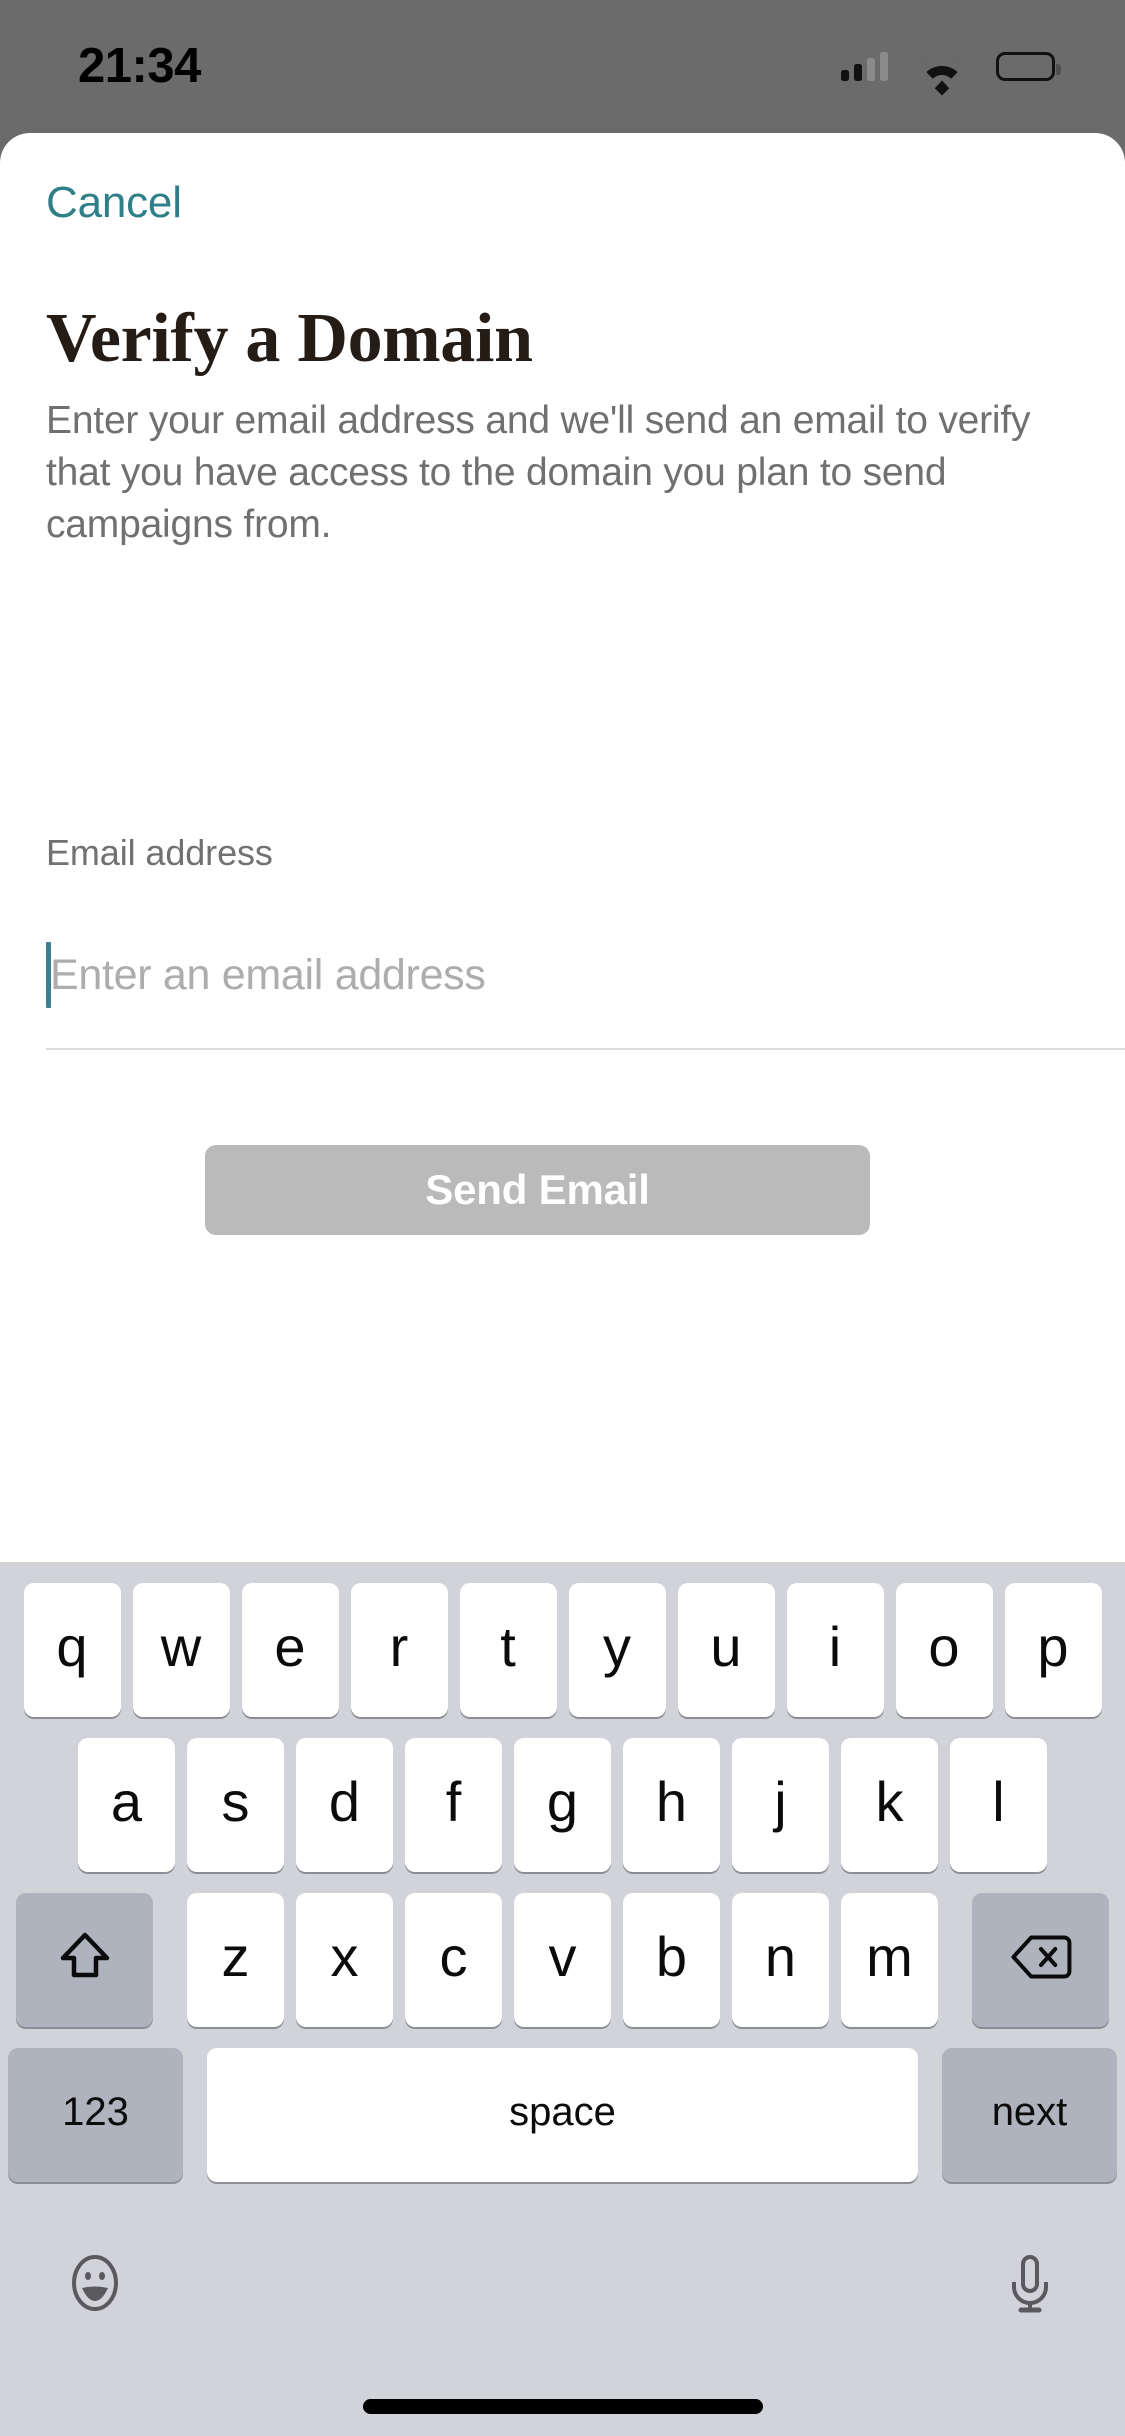 The height and width of the screenshot is (2436, 1125). What do you see at coordinates (399, 1650) in the screenshot?
I see `key-r: r` at bounding box center [399, 1650].